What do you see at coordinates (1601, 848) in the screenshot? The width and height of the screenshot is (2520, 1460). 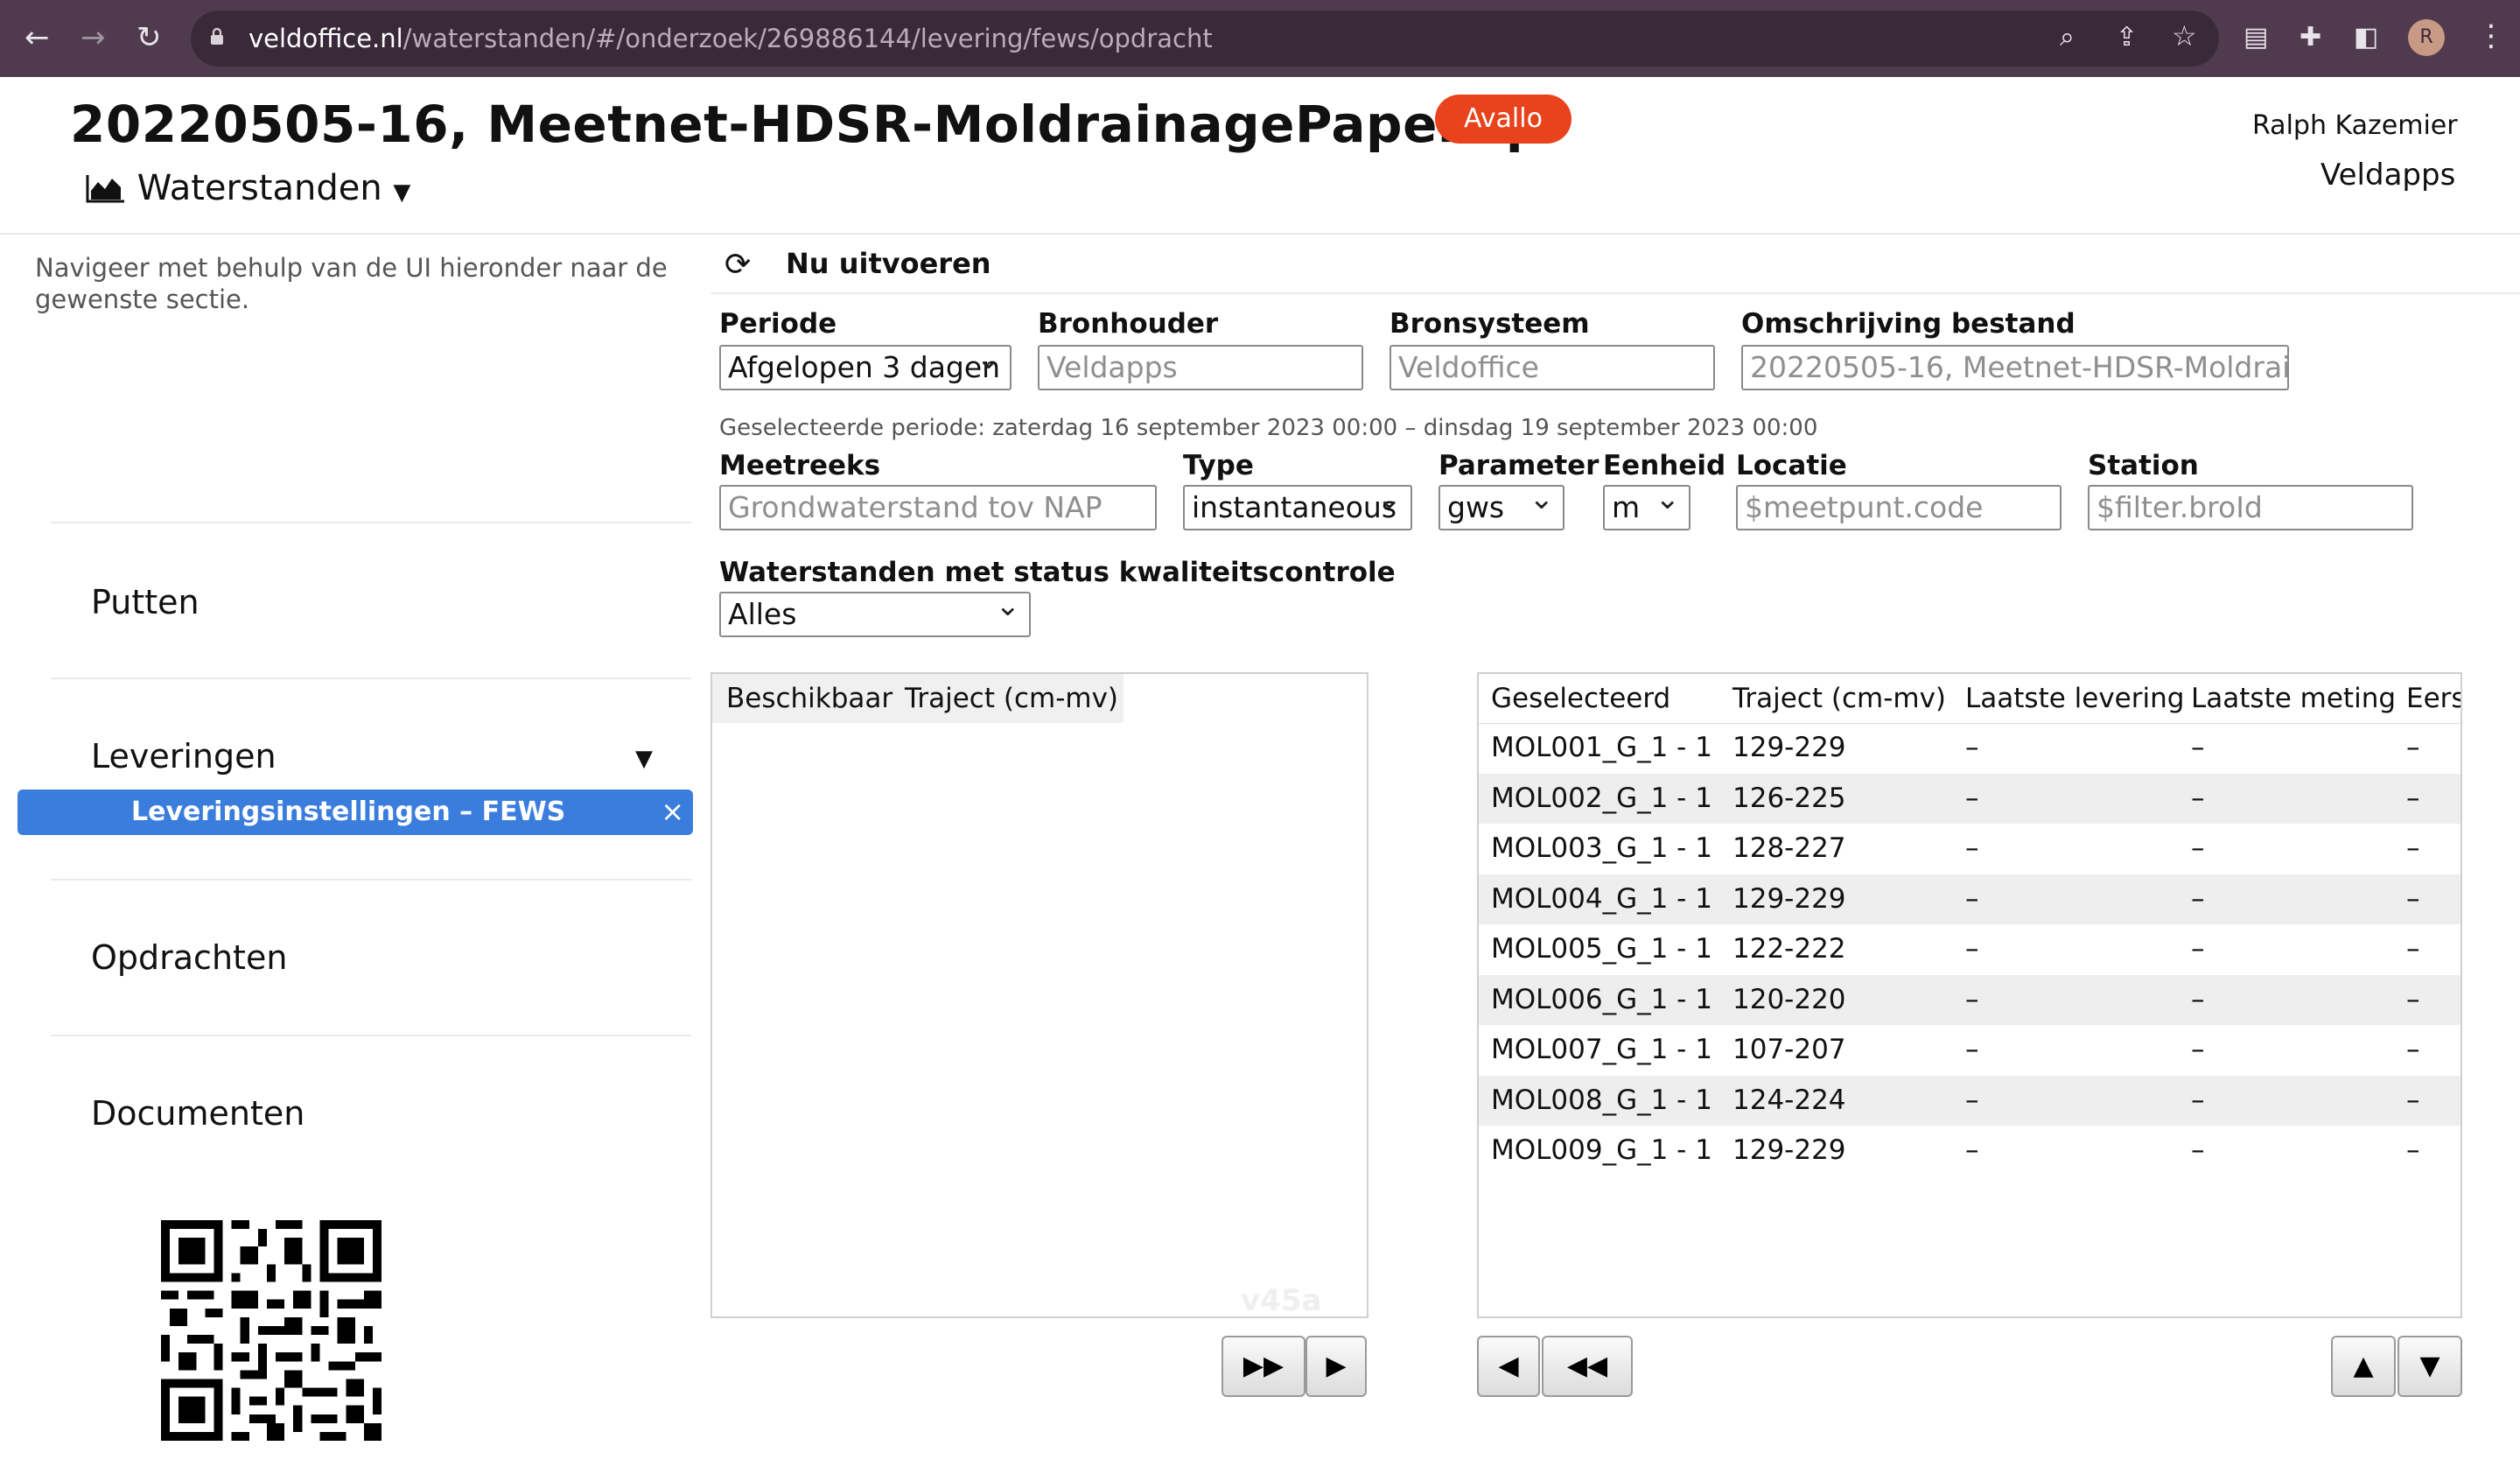 I see `cell-geselecteerd: MOL003_G_1 - 1` at bounding box center [1601, 848].